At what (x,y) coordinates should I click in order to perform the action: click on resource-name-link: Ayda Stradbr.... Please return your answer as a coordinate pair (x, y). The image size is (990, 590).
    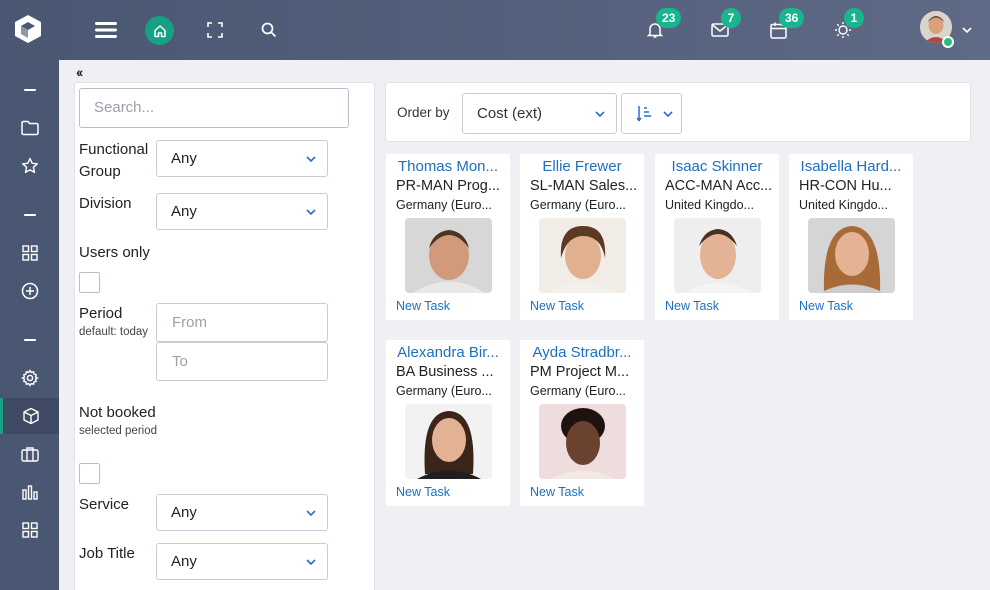
    Looking at the image, I should click on (582, 352).